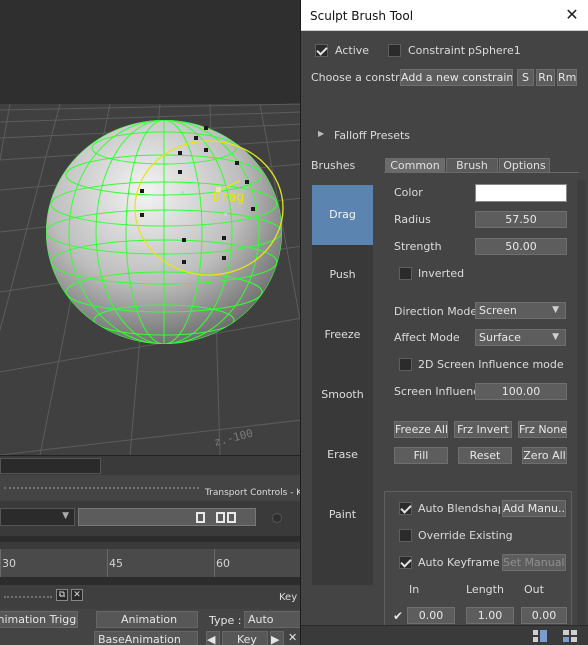  What do you see at coordinates (544, 455) in the screenshot?
I see `zero-all-button: Zero All` at bounding box center [544, 455].